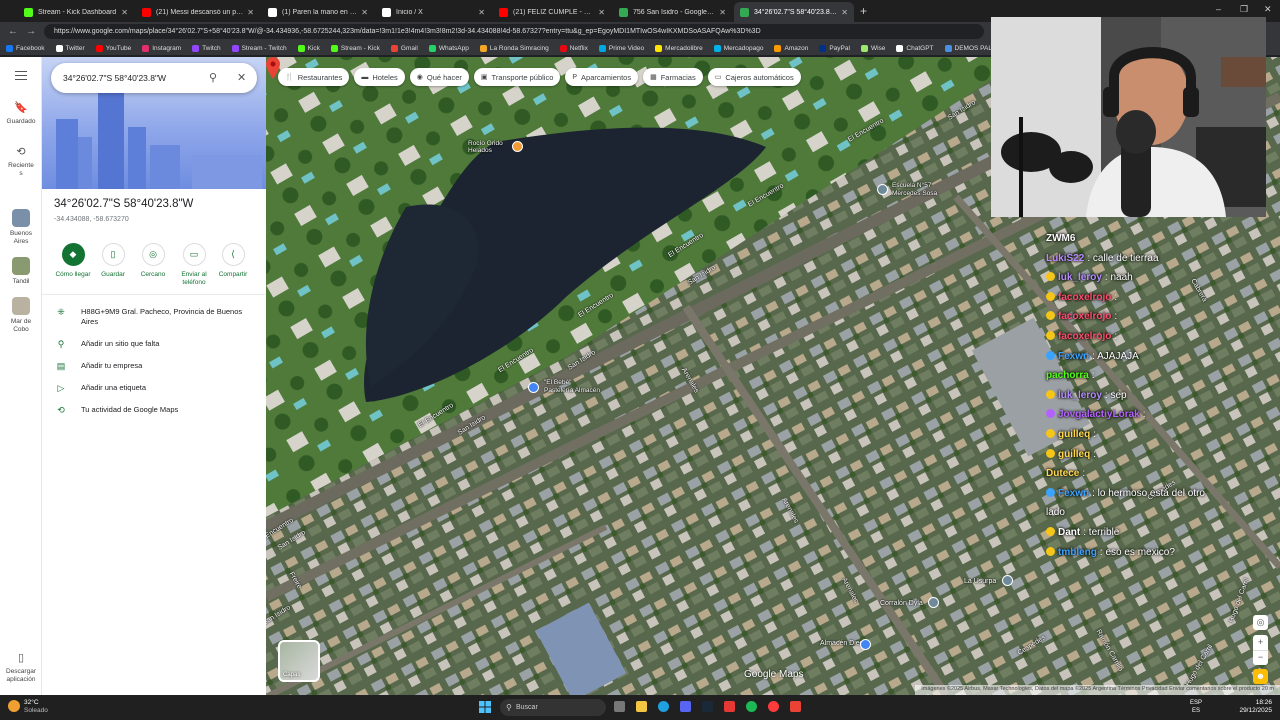 Image resolution: width=1280 pixels, height=720 pixels. What do you see at coordinates (517, 77) in the screenshot?
I see `chip-transit: ▣ Transporte público` at bounding box center [517, 77].